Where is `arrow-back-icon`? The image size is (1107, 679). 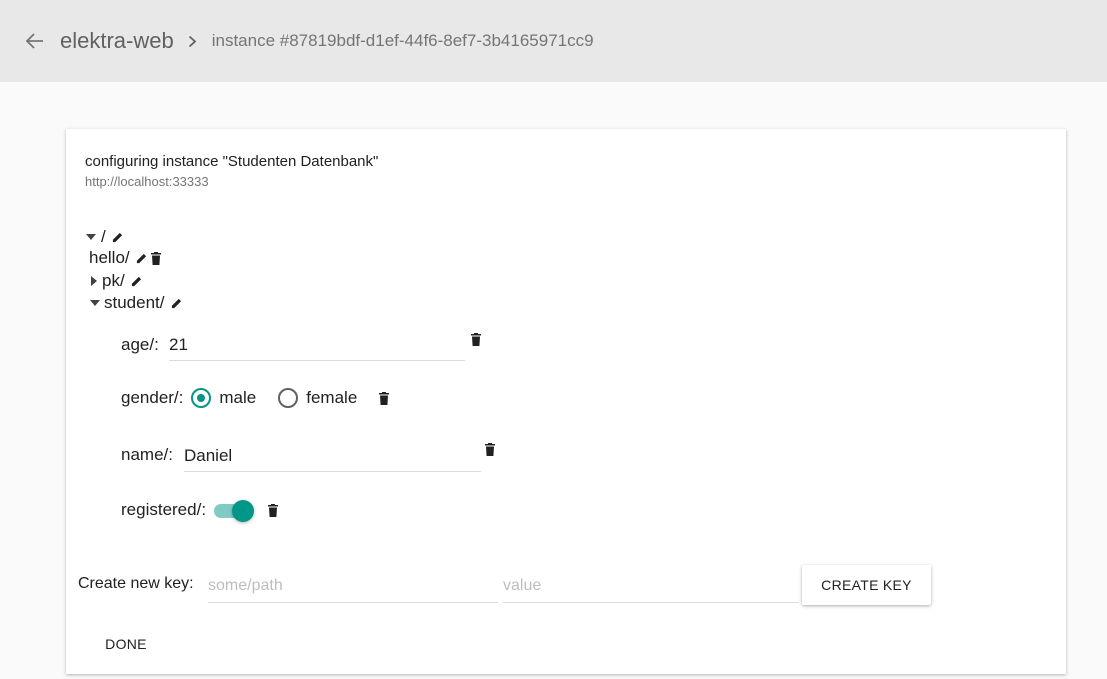
arrow-back-icon is located at coordinates (36, 41).